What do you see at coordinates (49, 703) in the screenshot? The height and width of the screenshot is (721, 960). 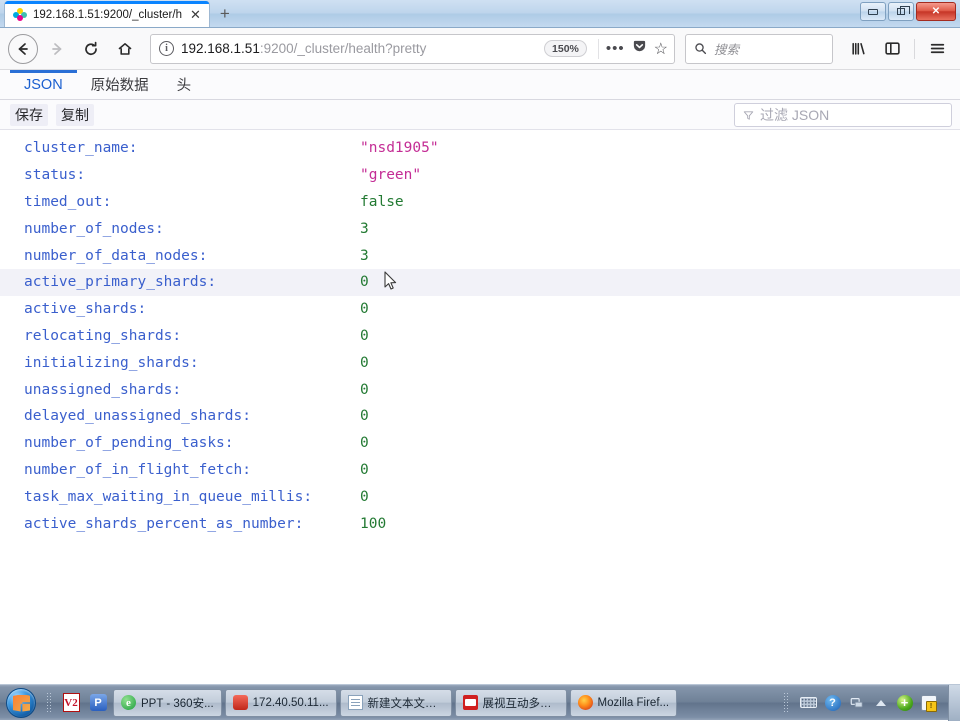 I see `taskbar-grip` at bounding box center [49, 703].